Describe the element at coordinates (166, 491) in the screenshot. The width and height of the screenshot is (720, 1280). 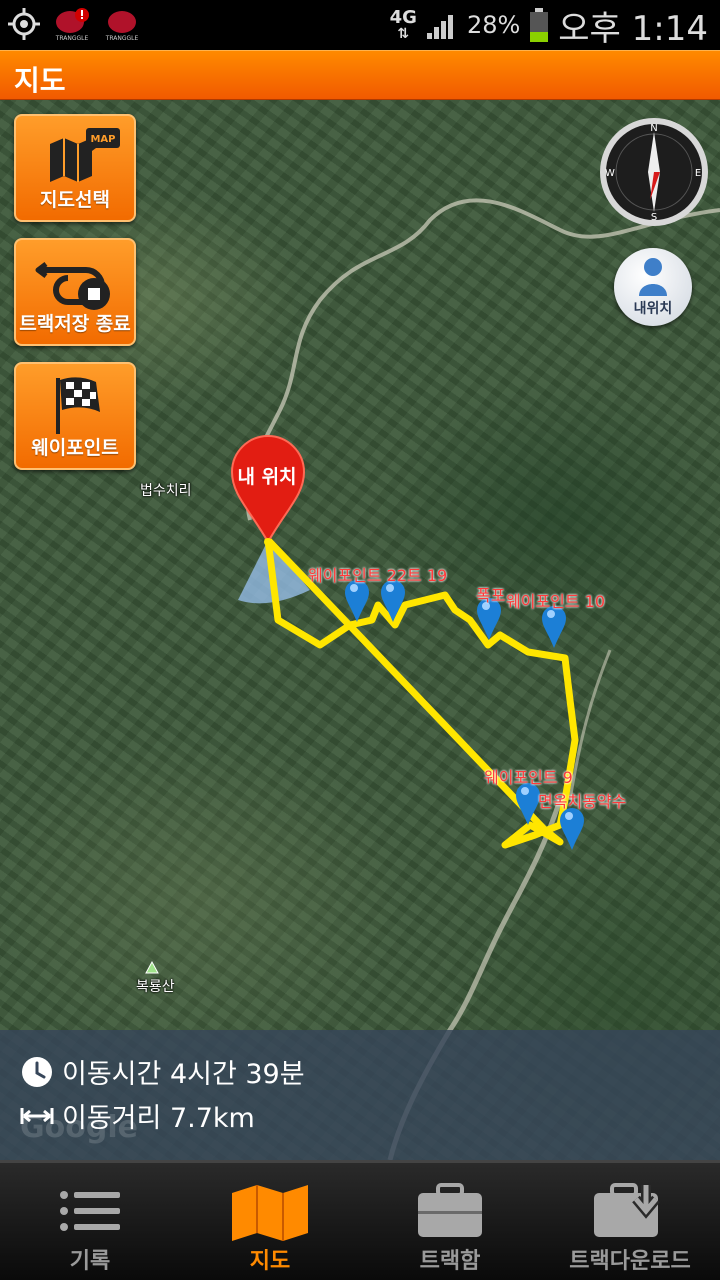
I see `place-label-village: 법수치리` at that location.